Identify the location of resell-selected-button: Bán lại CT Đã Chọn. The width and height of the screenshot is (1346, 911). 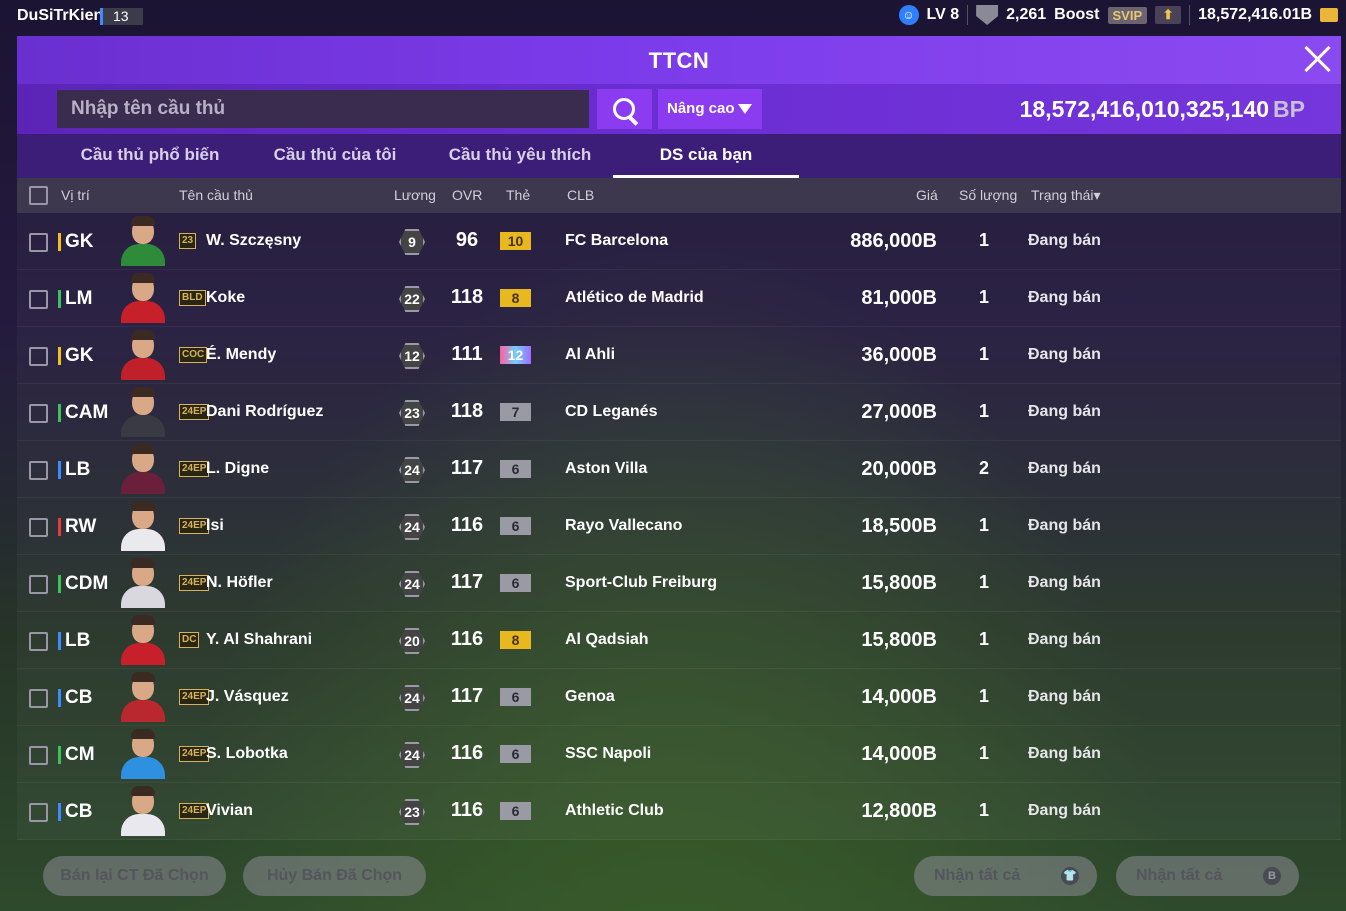
(134, 876).